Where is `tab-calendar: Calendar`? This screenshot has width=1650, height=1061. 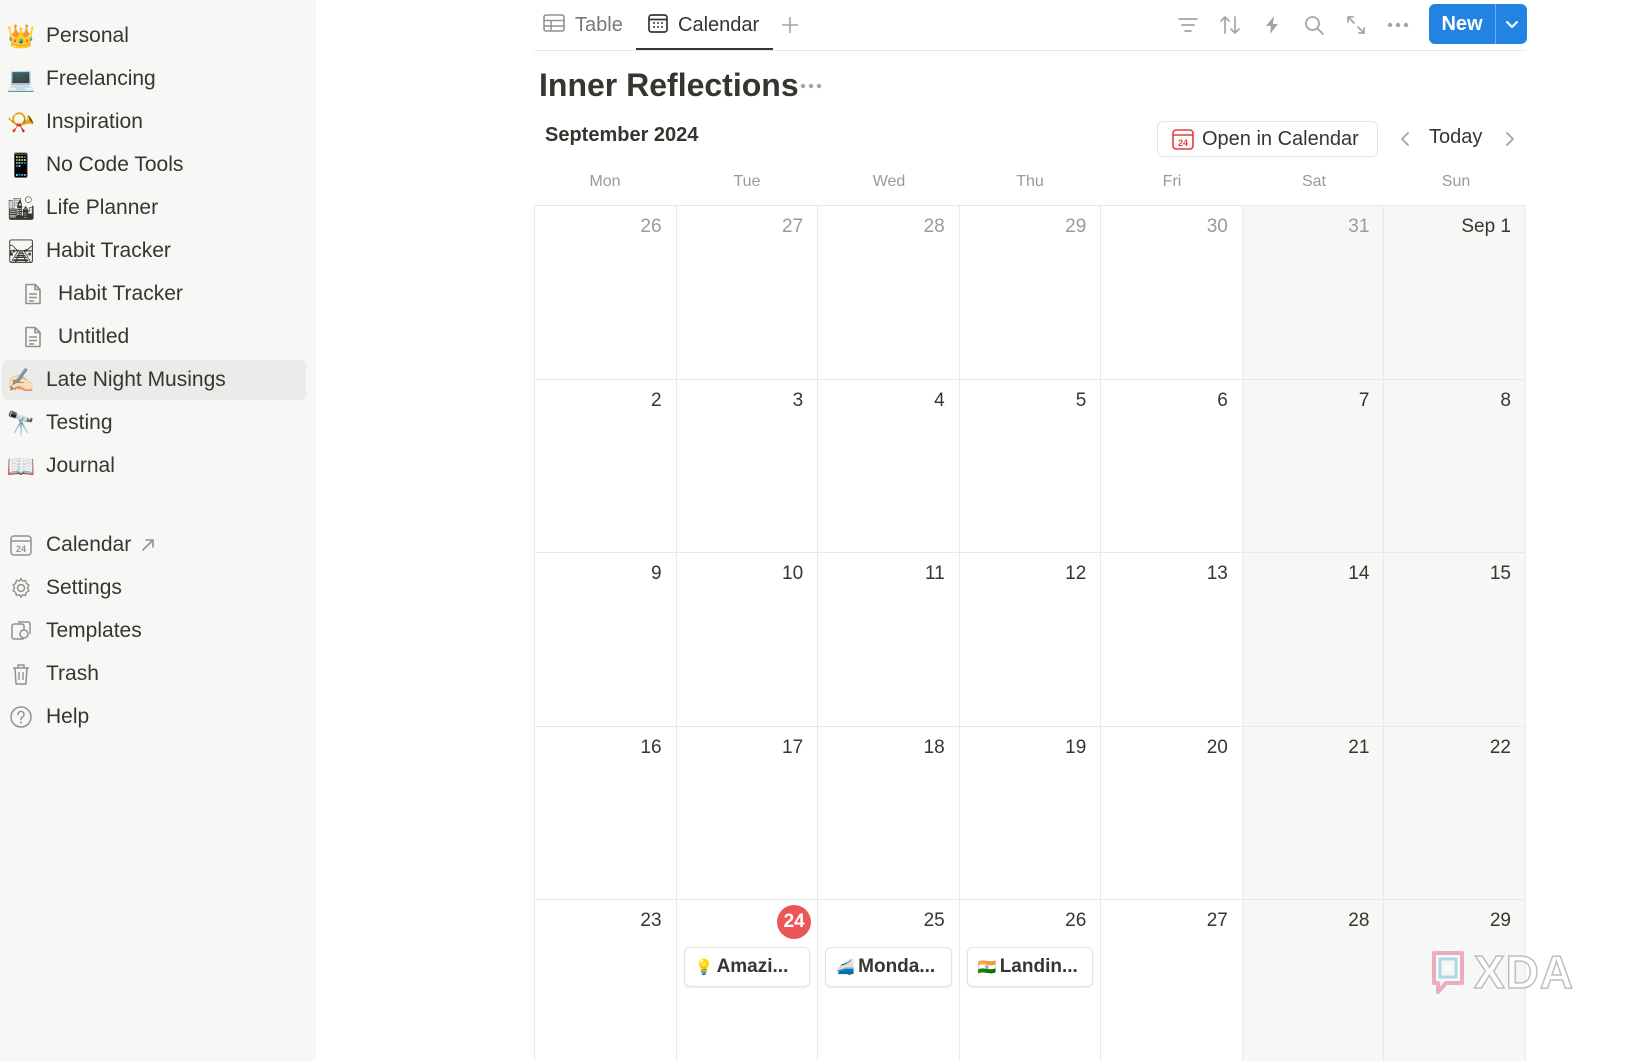 tab-calendar: Calendar is located at coordinates (703, 25).